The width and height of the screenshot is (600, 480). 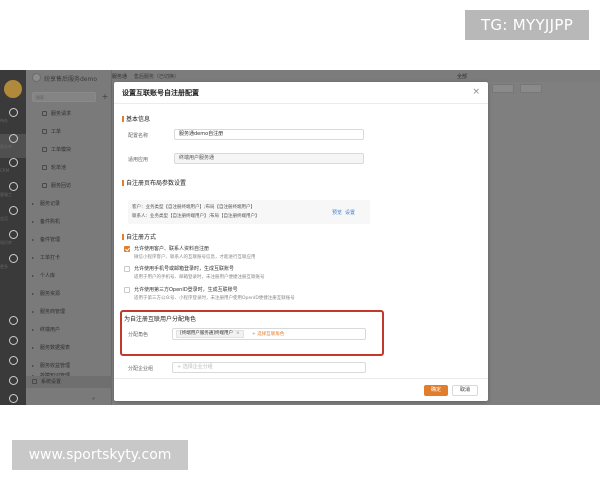 I want to click on crm-icon, so click(x=13, y=162).